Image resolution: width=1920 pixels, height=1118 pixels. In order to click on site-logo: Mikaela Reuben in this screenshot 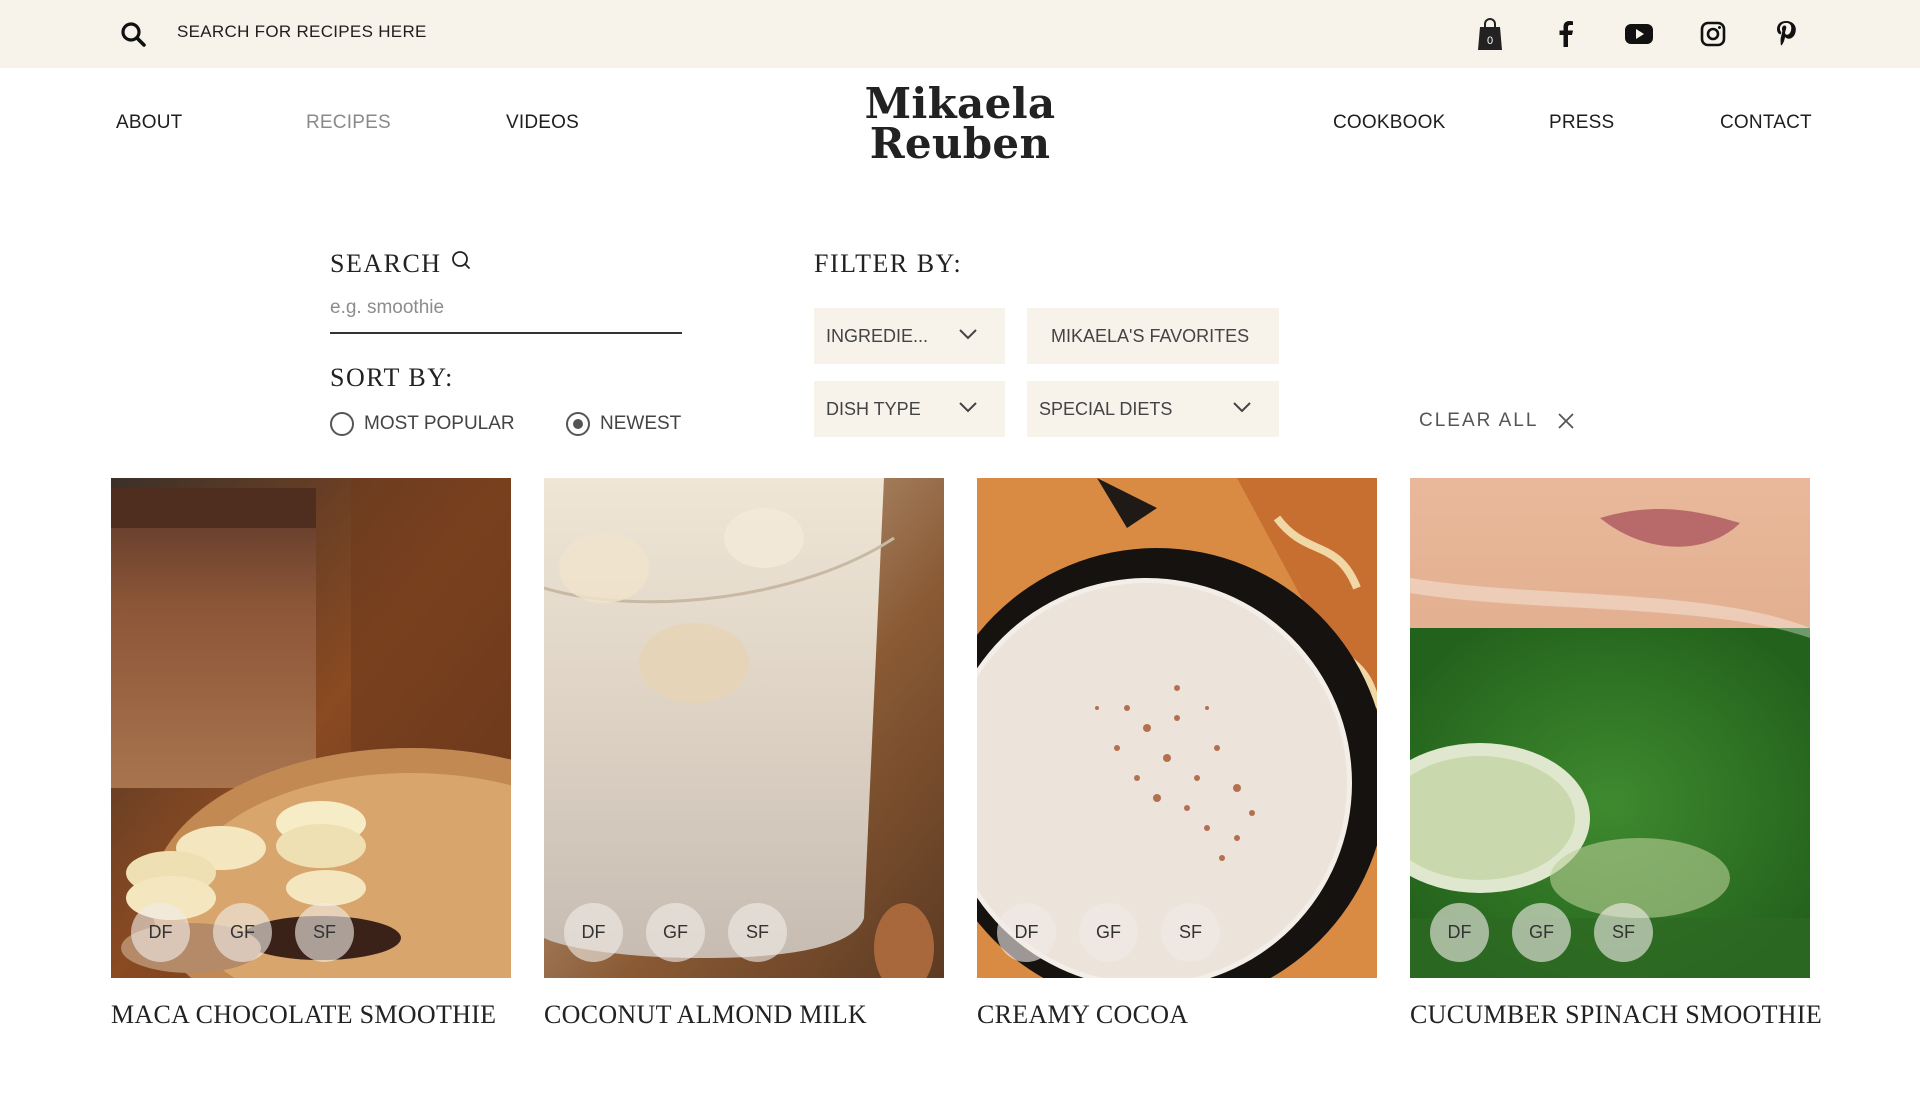, I will do `click(960, 123)`.